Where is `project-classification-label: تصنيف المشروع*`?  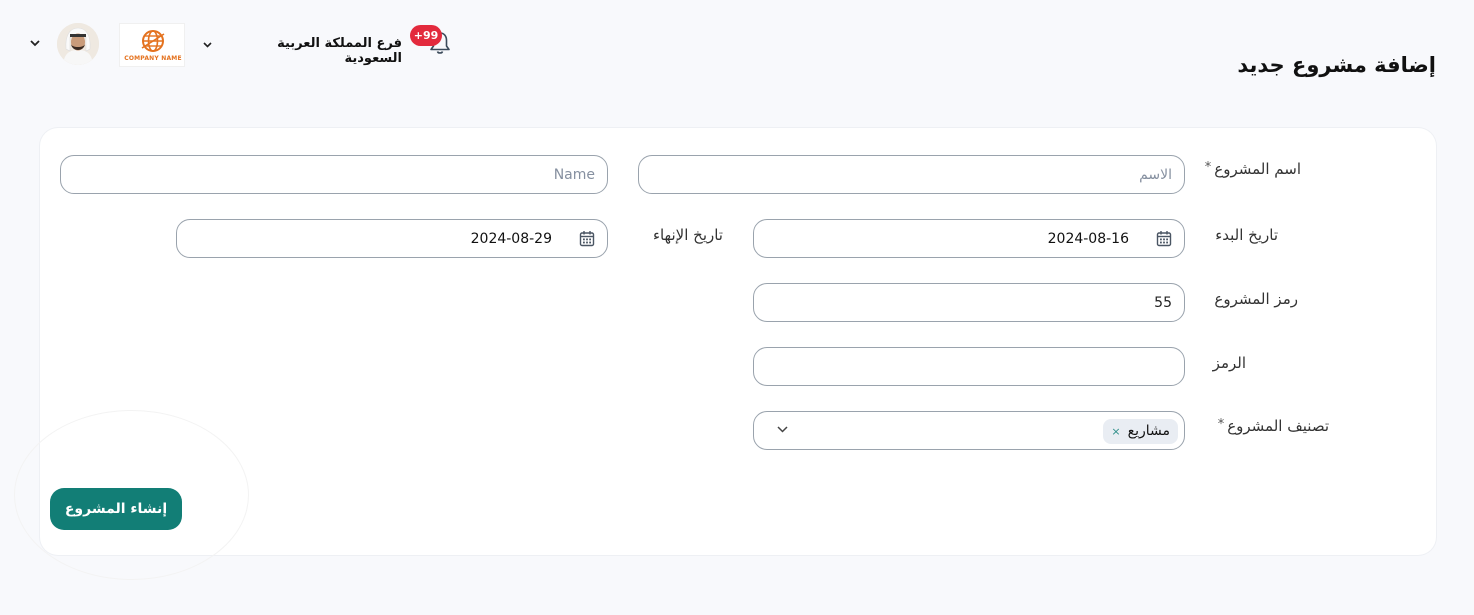 project-classification-label: تصنيف المشروع* is located at coordinates (1273, 426).